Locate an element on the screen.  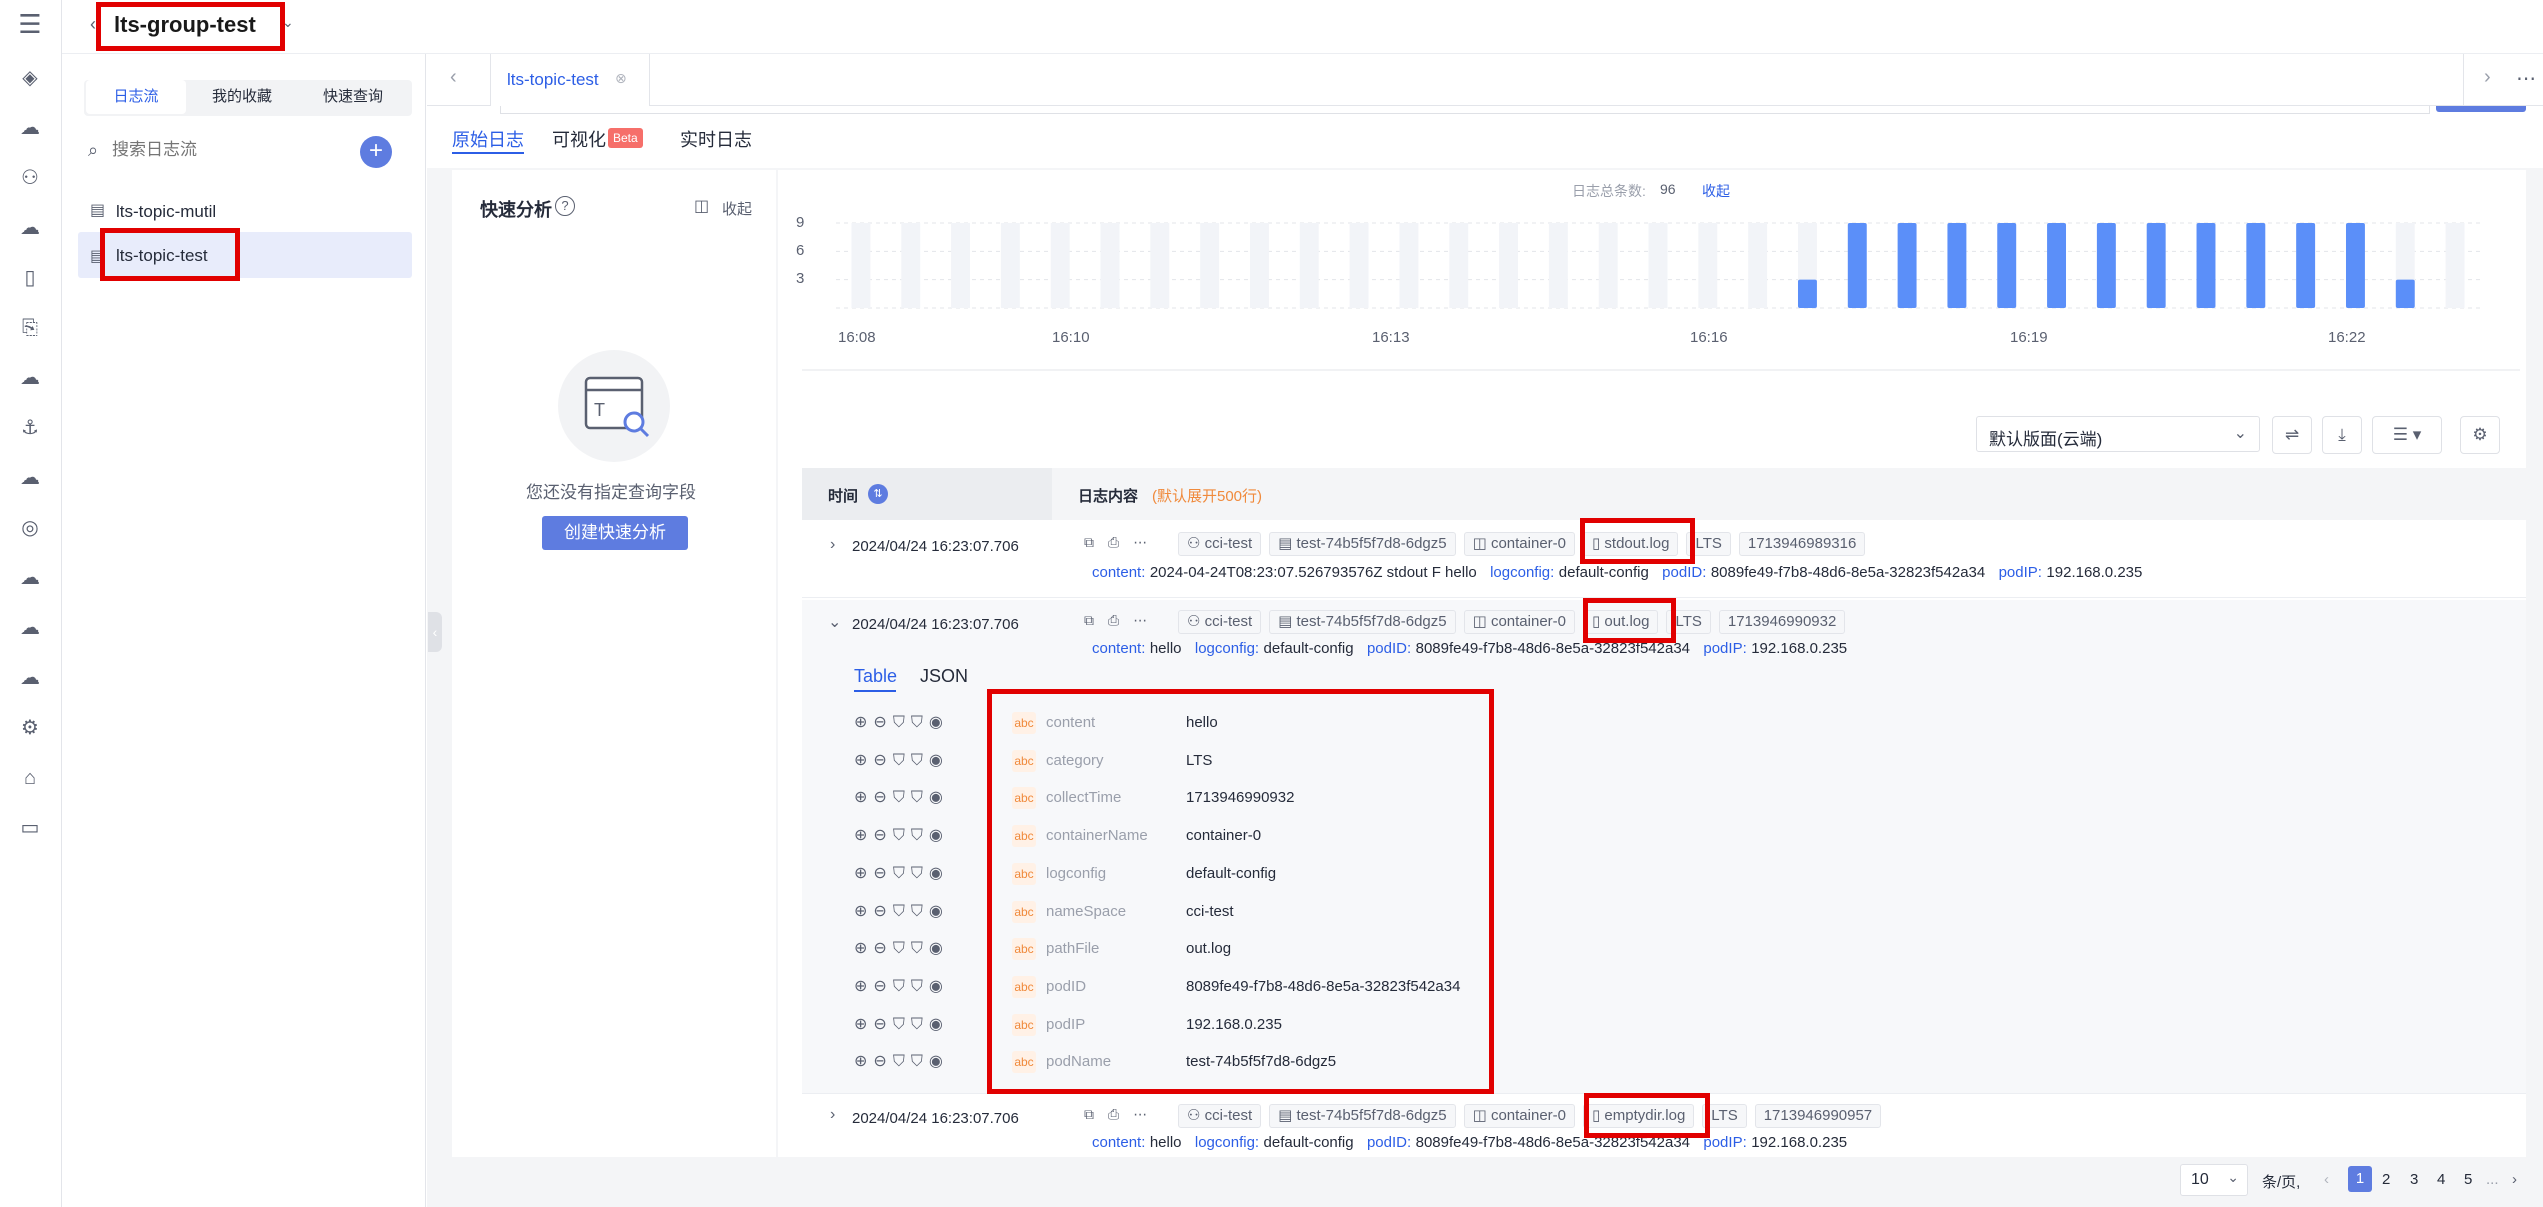
tag-collect-time: 1713946989316 is located at coordinates (1802, 544).